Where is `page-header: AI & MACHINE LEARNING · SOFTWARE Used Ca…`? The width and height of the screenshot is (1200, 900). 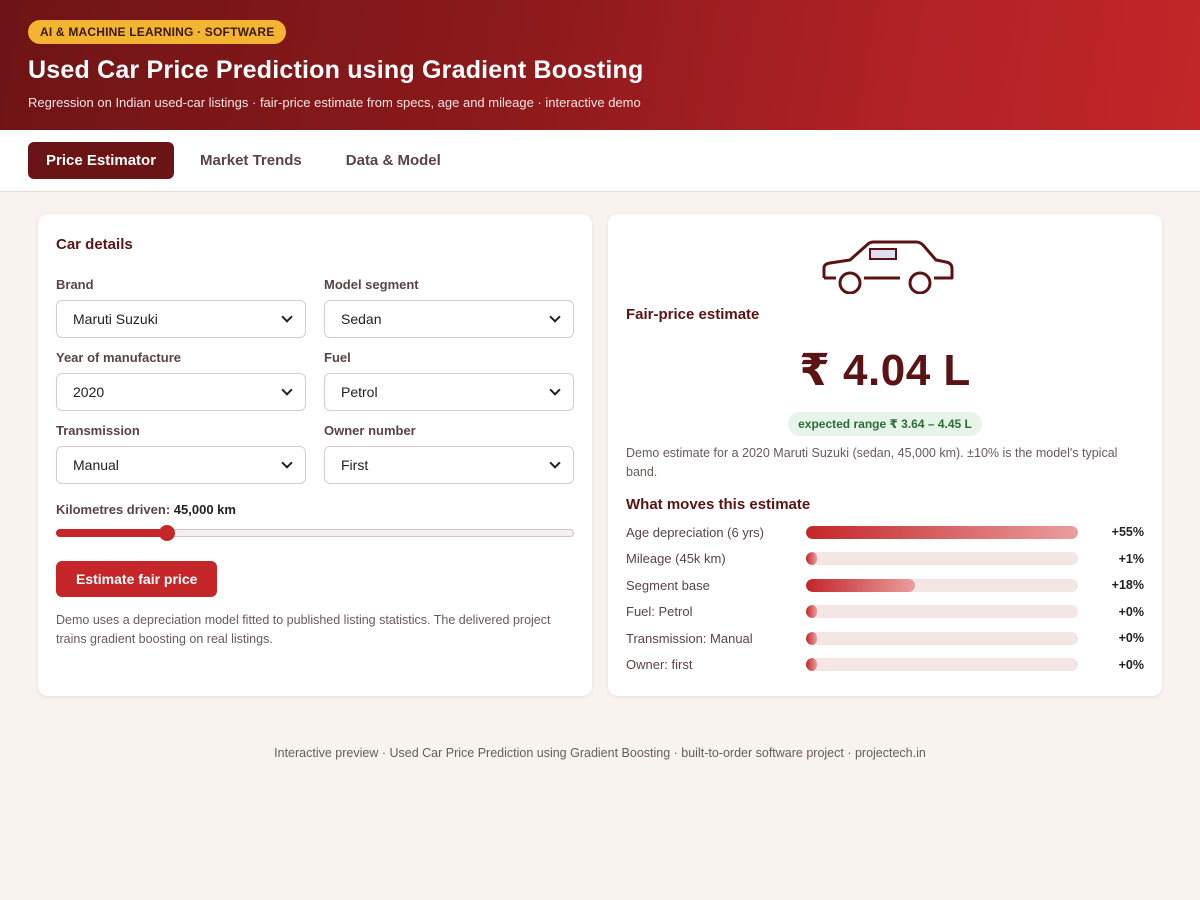 page-header: AI & MACHINE LEARNING · SOFTWARE Used Ca… is located at coordinates (600, 65).